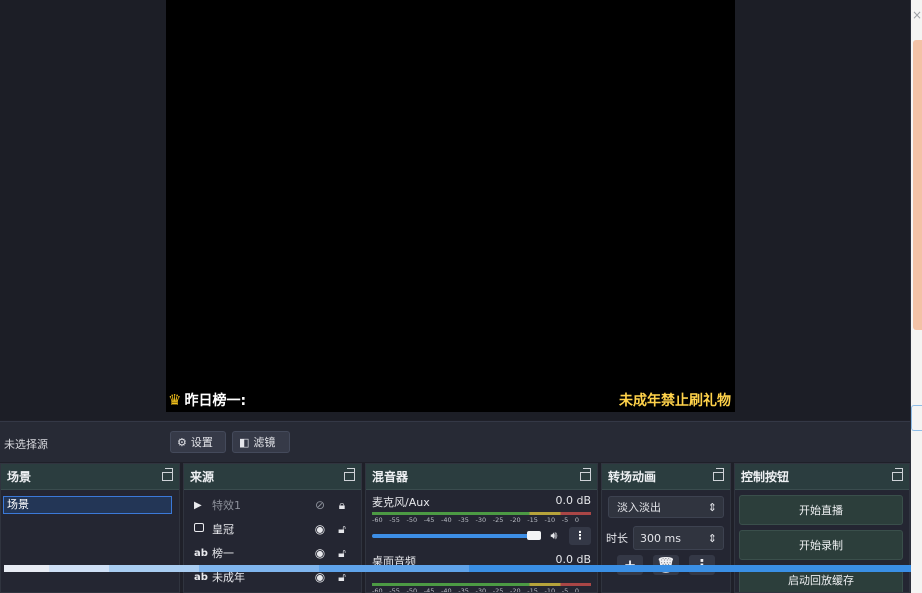  I want to click on context-bar: 未选择源 ⚙ 设置 ◧ 滤镜, so click(455, 441).